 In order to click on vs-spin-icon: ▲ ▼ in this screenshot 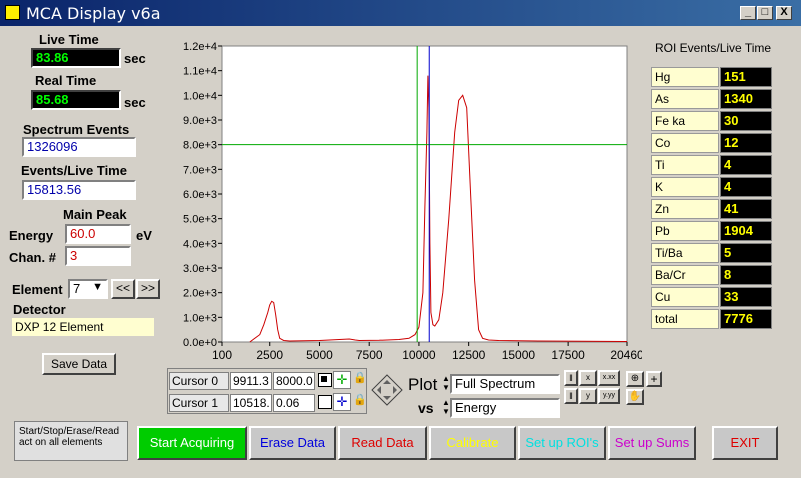, I will do `click(446, 407)`.